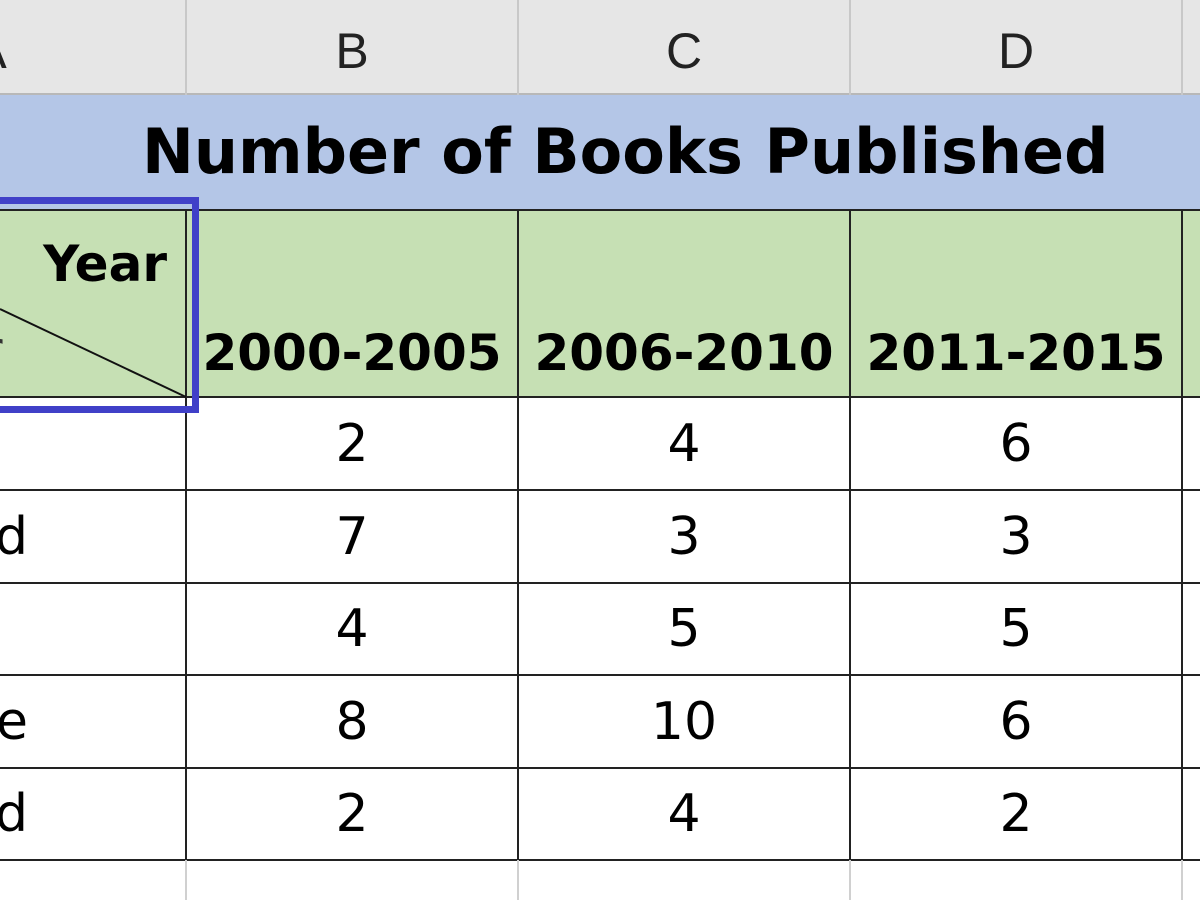  What do you see at coordinates (1191, 304) in the screenshot?
I see `header-cell-e` at bounding box center [1191, 304].